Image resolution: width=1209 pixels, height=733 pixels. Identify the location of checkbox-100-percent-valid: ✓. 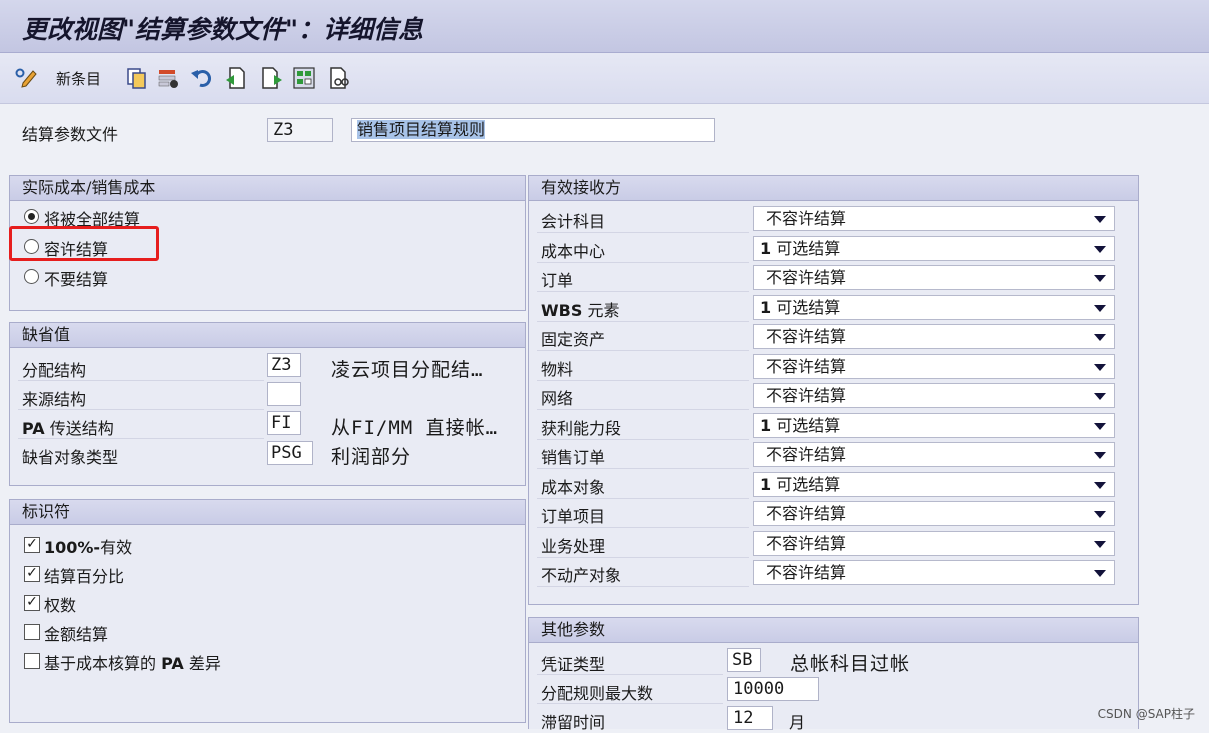
(32, 545).